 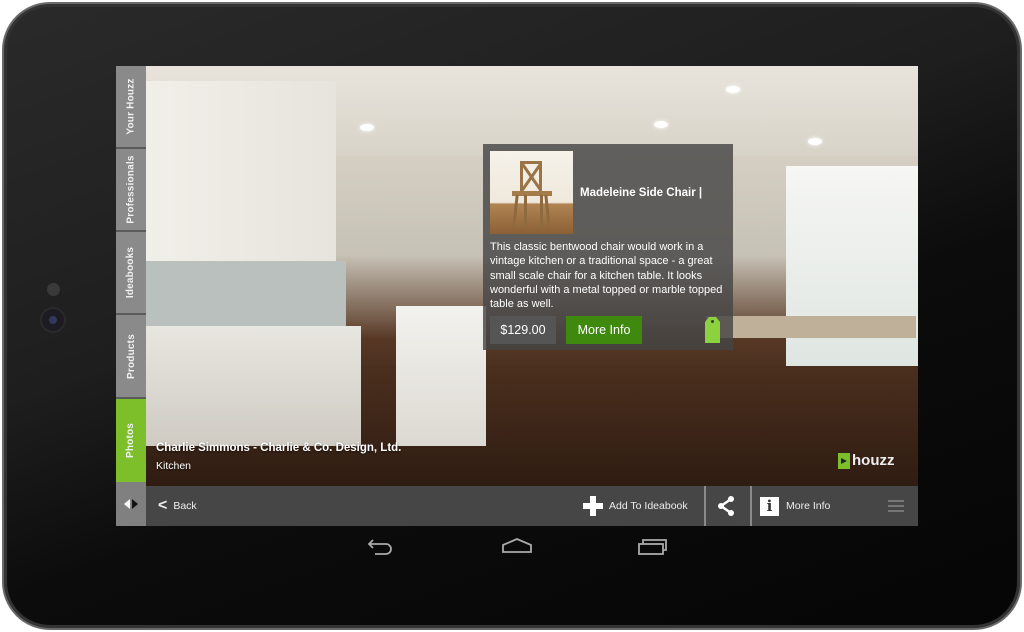 I want to click on photo-backsplash, so click(x=246, y=296).